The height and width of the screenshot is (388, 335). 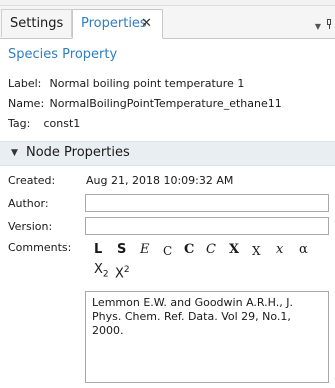 I want to click on c-small-icon: C, so click(x=167, y=251).